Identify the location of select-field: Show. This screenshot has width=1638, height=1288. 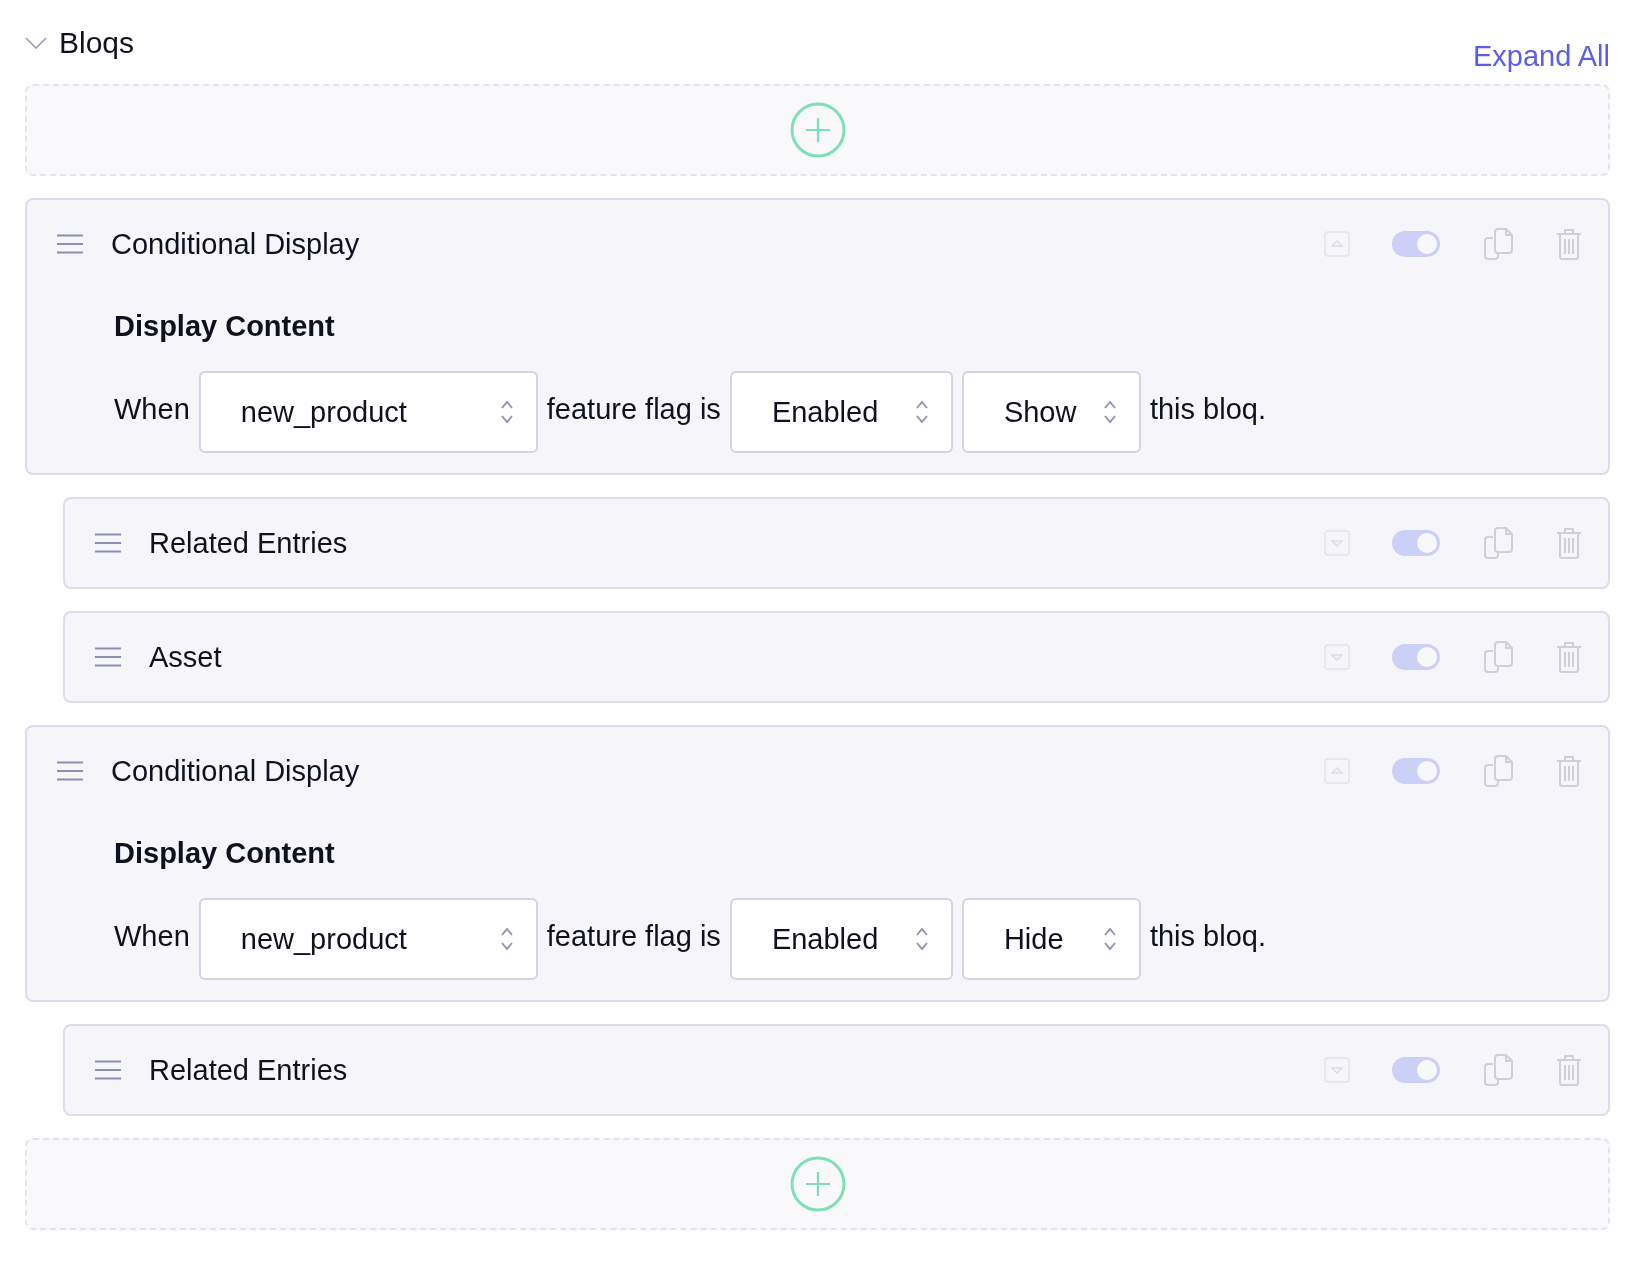
(1051, 412).